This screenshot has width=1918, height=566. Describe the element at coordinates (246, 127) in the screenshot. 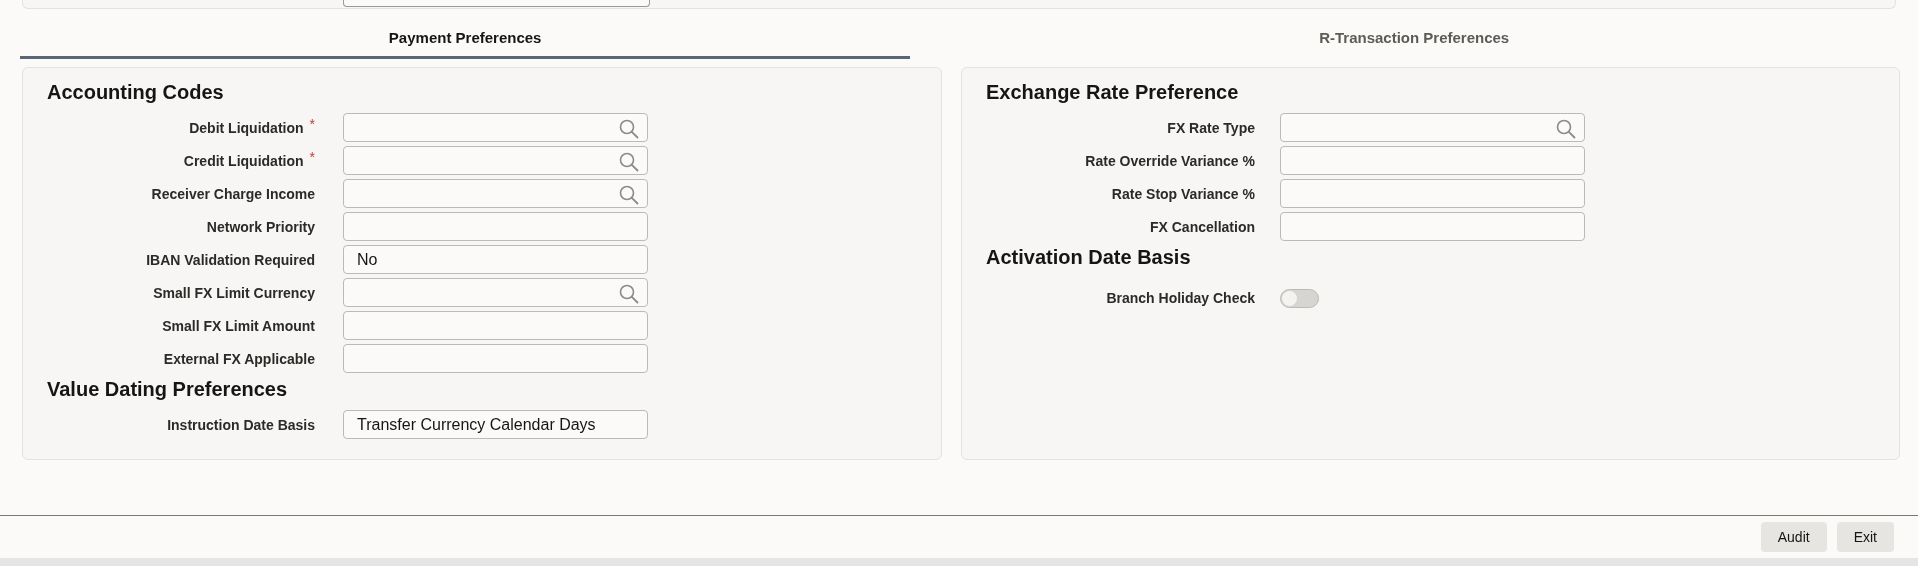

I see `field-label: Debit Liquidation` at that location.